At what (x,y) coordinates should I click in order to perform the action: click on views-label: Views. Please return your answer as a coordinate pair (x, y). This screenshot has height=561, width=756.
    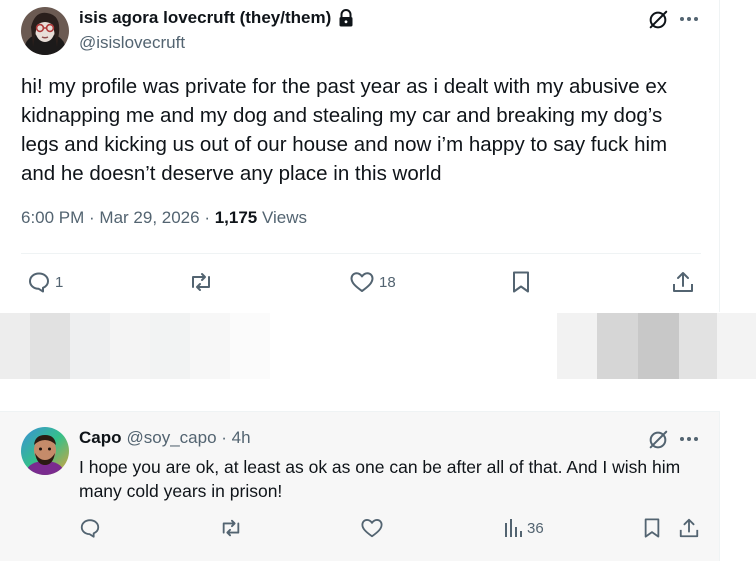
    Looking at the image, I should click on (282, 217).